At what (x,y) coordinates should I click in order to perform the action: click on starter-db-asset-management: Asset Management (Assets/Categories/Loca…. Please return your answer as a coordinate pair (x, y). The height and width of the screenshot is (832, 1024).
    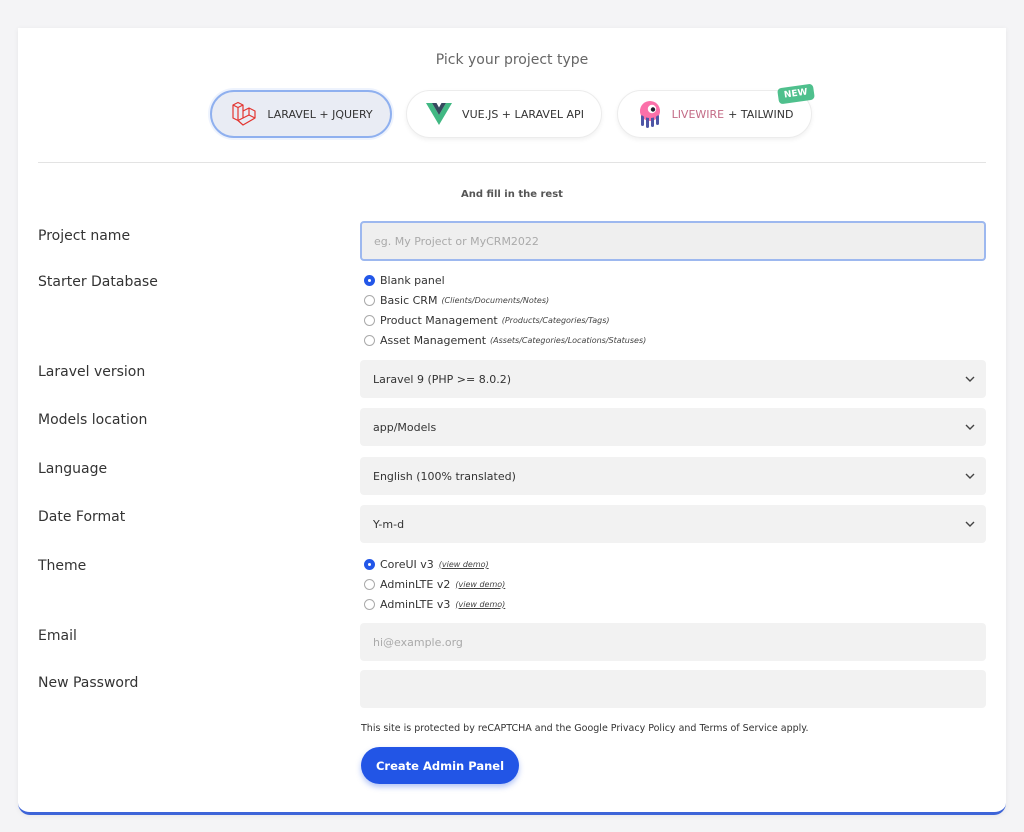
    Looking at the image, I should click on (505, 340).